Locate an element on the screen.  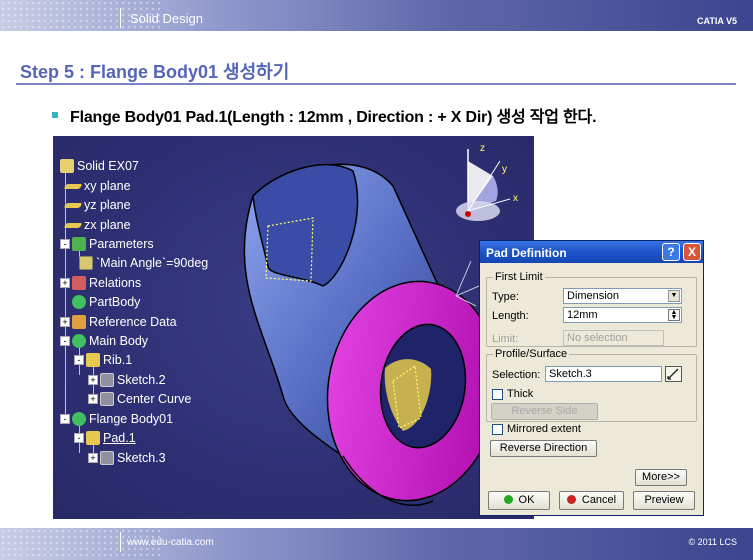
tree-item-label: Solid EX07 is located at coordinates (108, 166).